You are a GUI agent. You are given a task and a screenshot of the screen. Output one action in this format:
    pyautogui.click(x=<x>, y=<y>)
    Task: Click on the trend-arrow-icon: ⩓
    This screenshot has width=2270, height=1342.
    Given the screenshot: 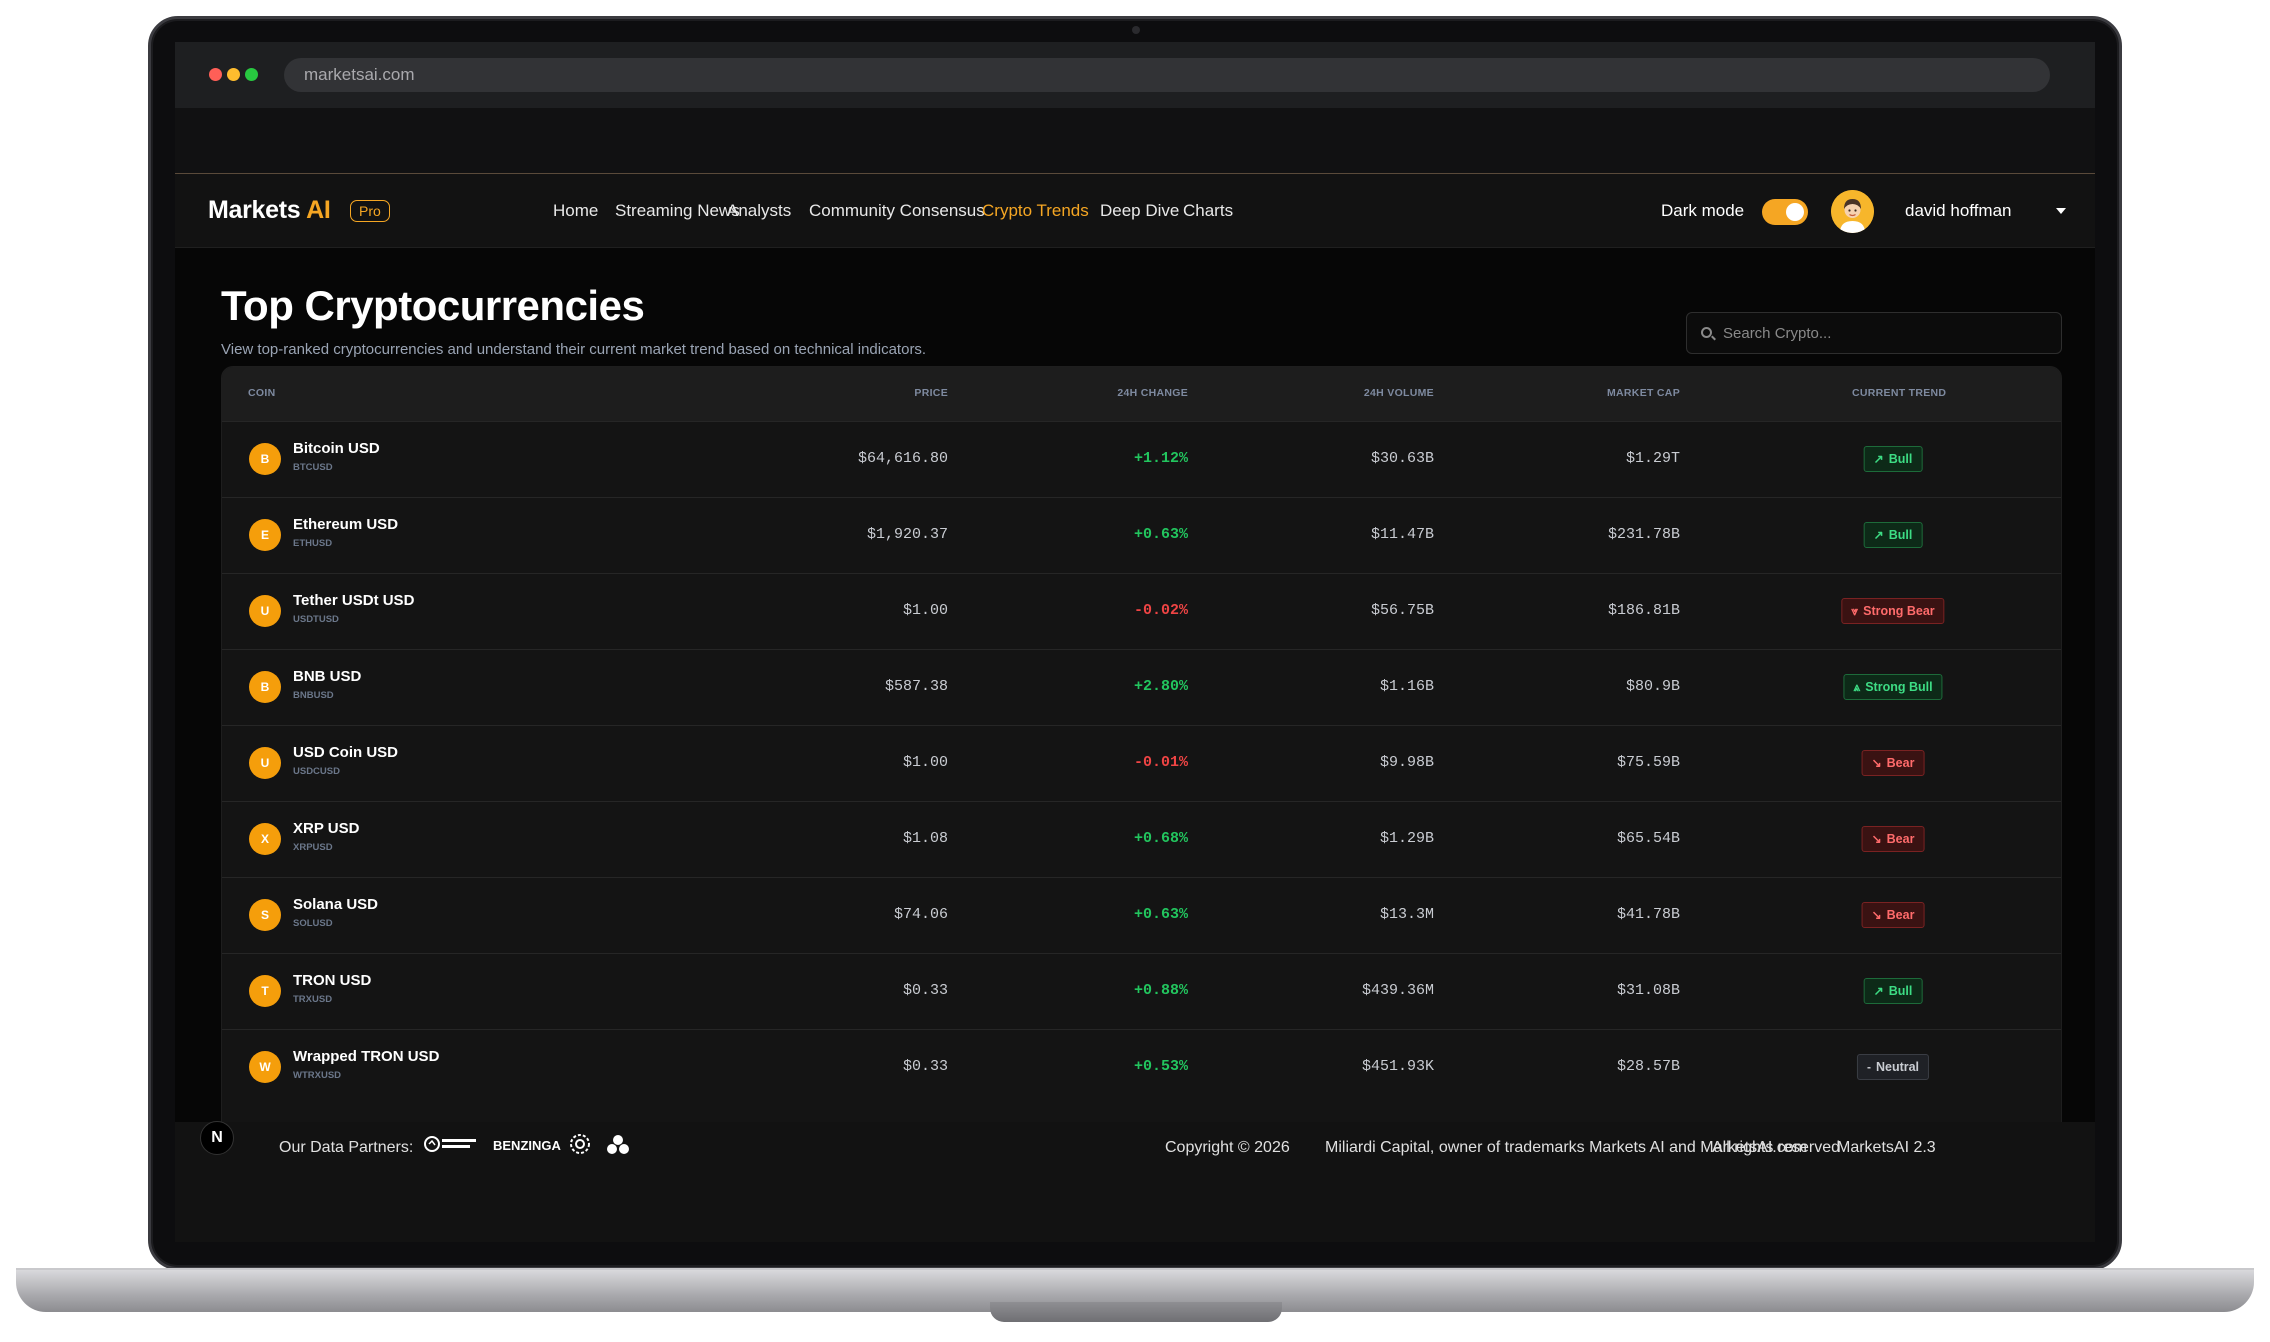 What is the action you would take?
    pyautogui.click(x=1857, y=687)
    